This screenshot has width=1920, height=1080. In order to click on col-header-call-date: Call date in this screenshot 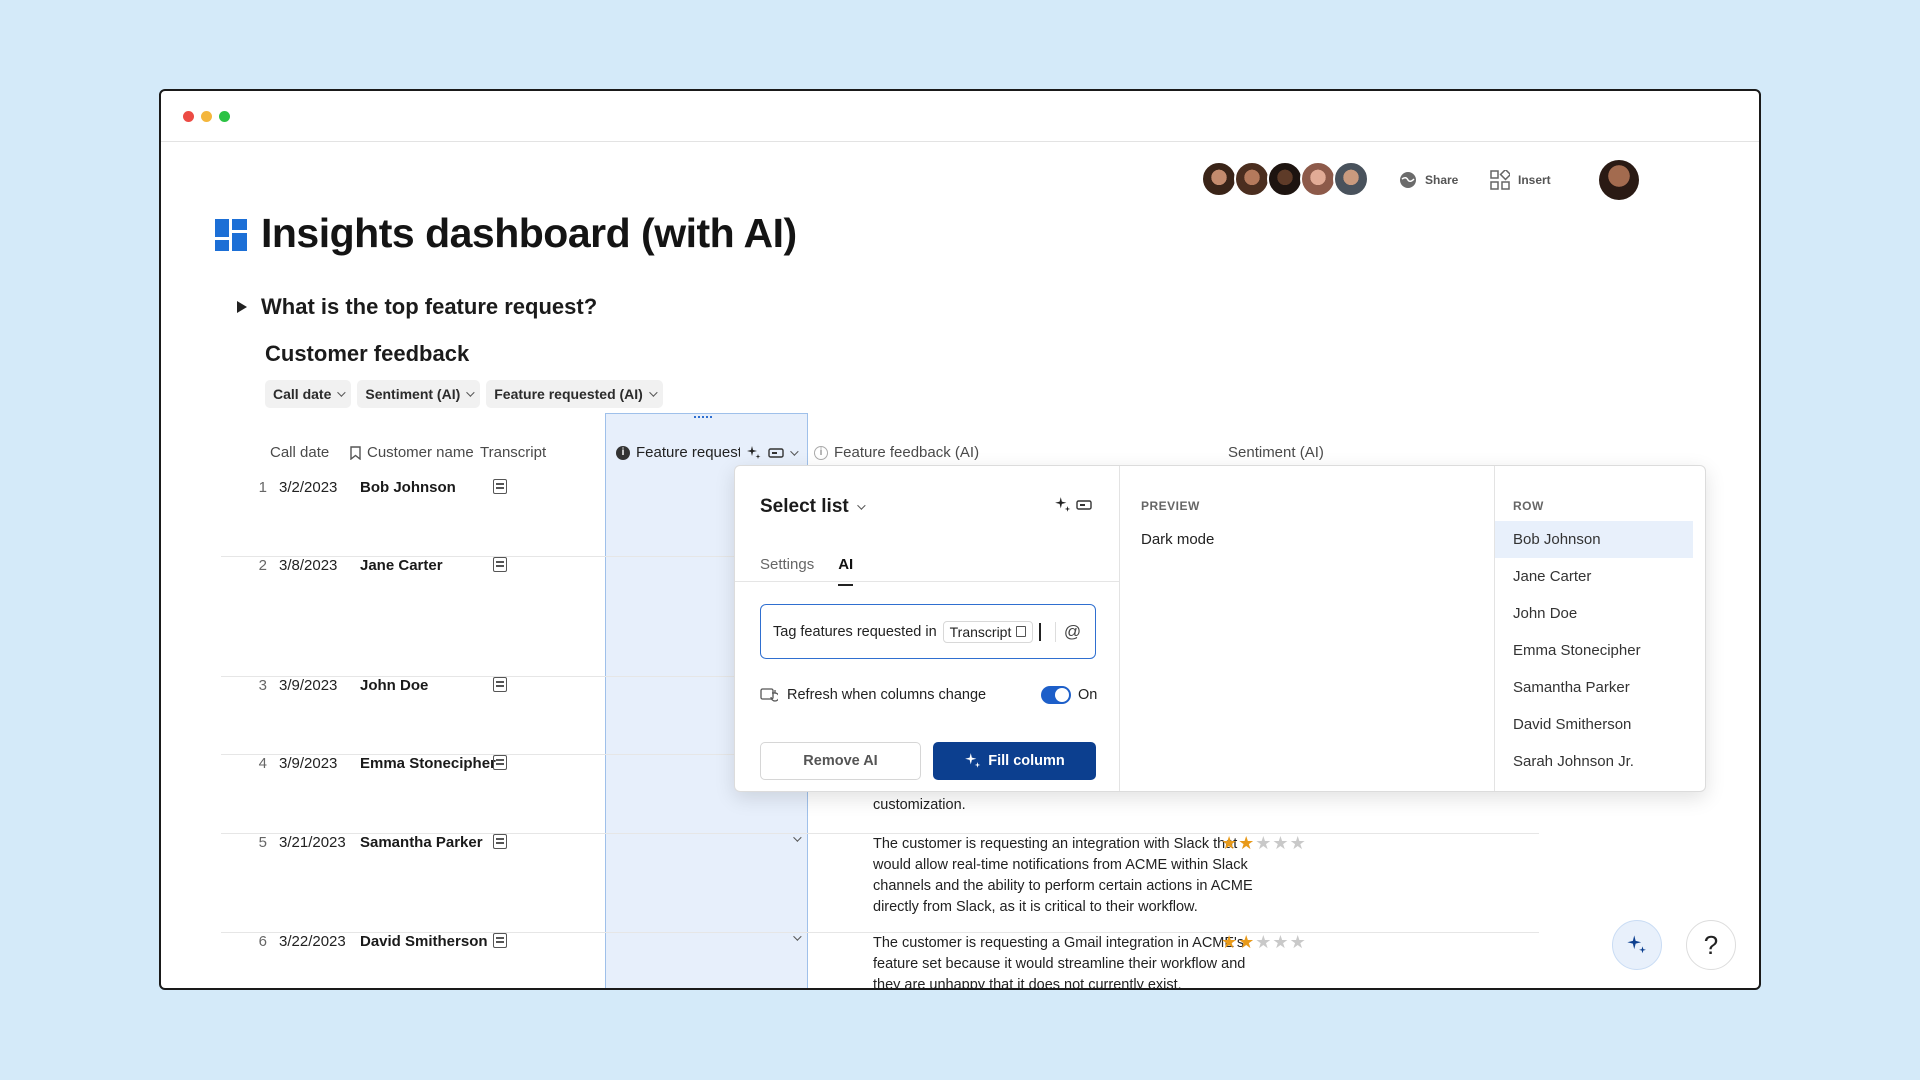, I will do `click(299, 452)`.